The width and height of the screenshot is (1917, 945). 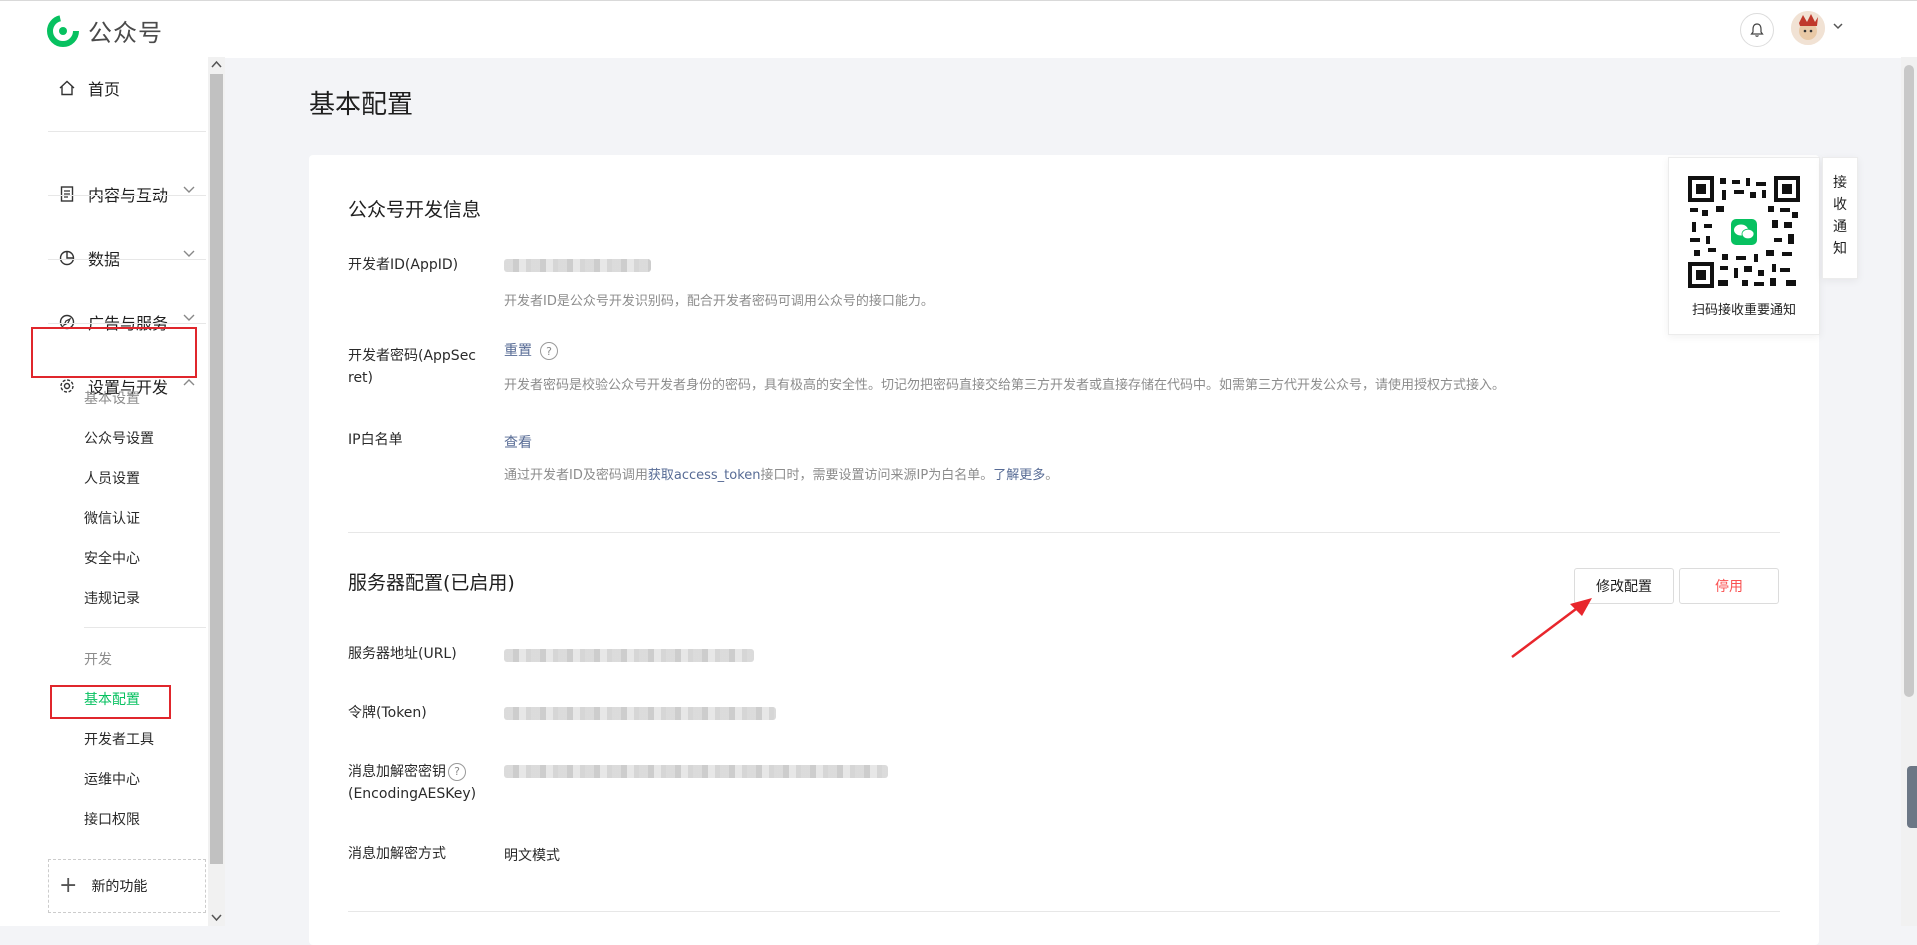 I want to click on sidebar-subitem-api-permissions: 接口权限, so click(x=112, y=819).